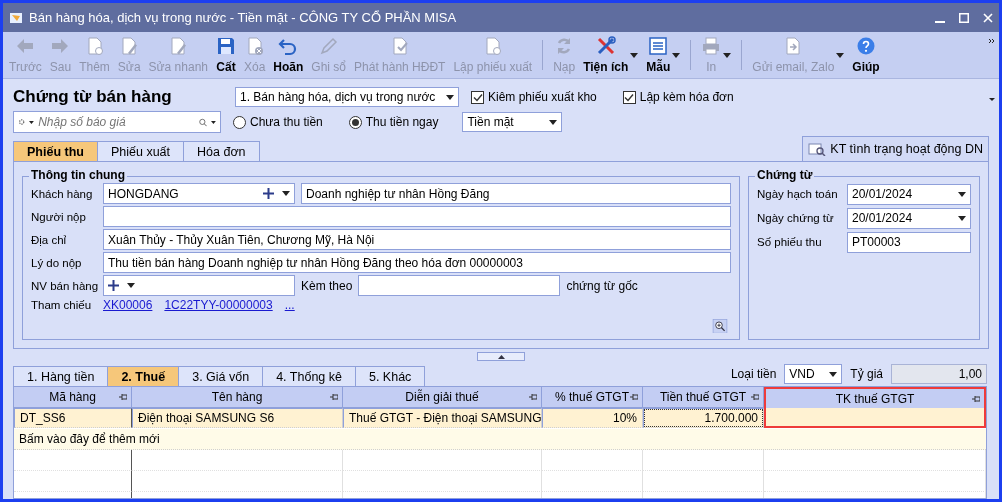  Describe the element at coordinates (939, 374) in the screenshot. I see `exchange-rate-field: 1,00` at that location.